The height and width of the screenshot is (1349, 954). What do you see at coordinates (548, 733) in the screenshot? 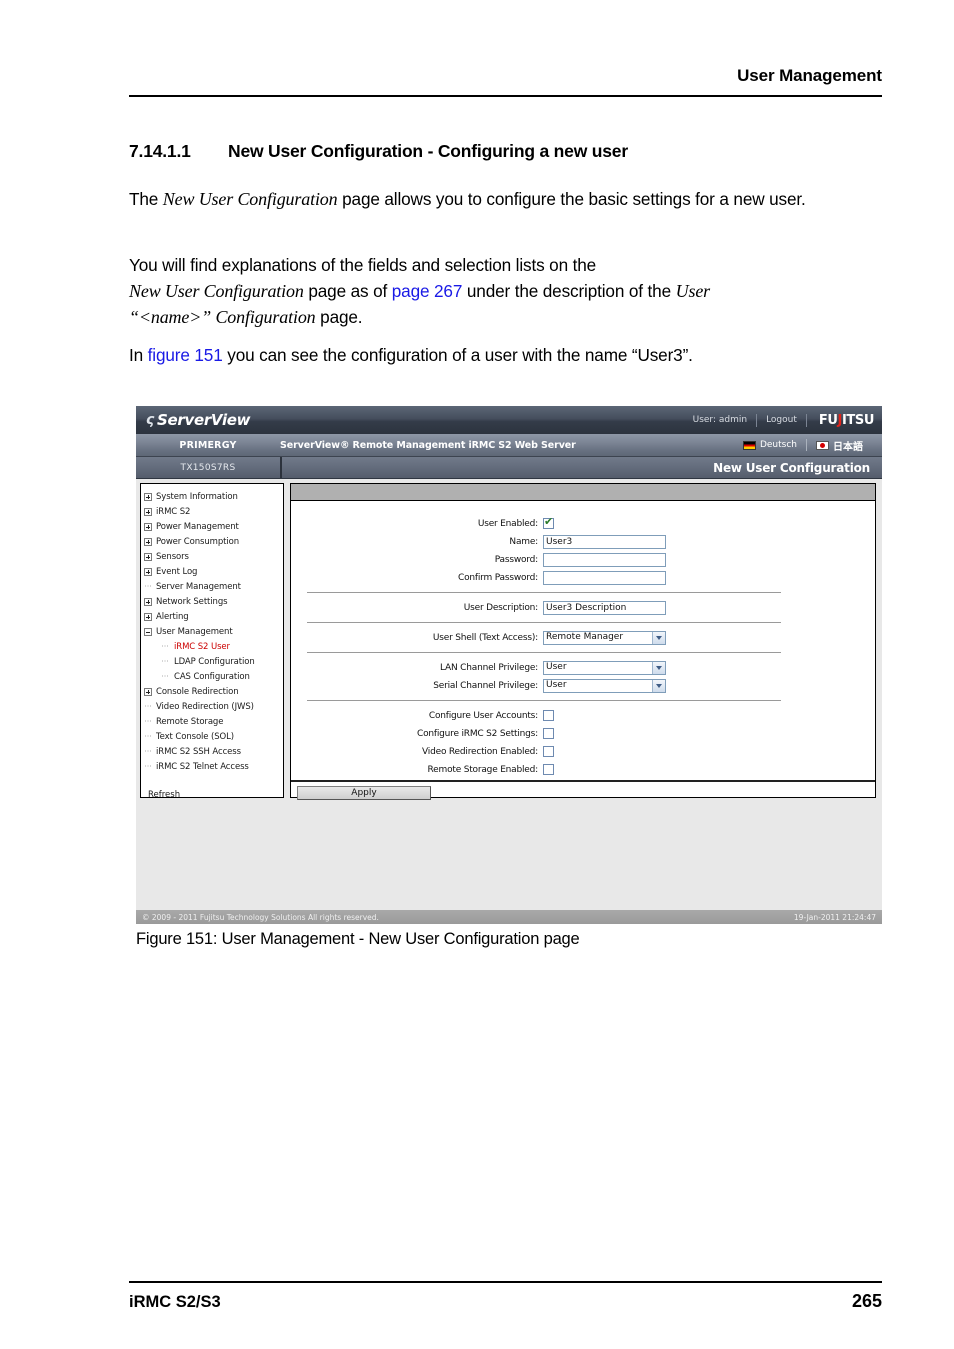
I see `checkbox-configure-irmc` at bounding box center [548, 733].